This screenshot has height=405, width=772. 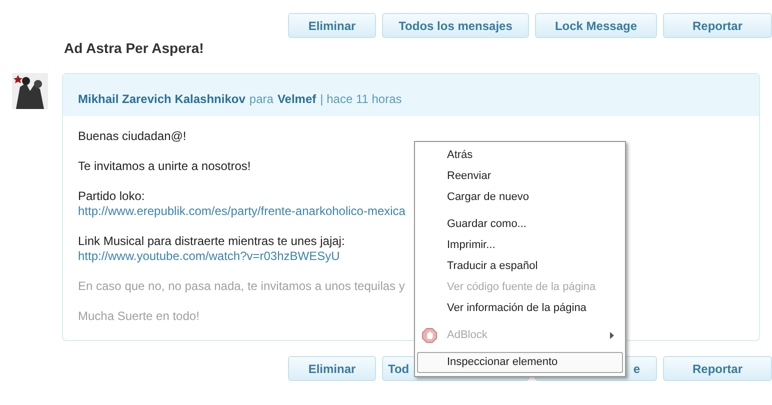 I want to click on action-button: Lock Message, so click(x=596, y=25).